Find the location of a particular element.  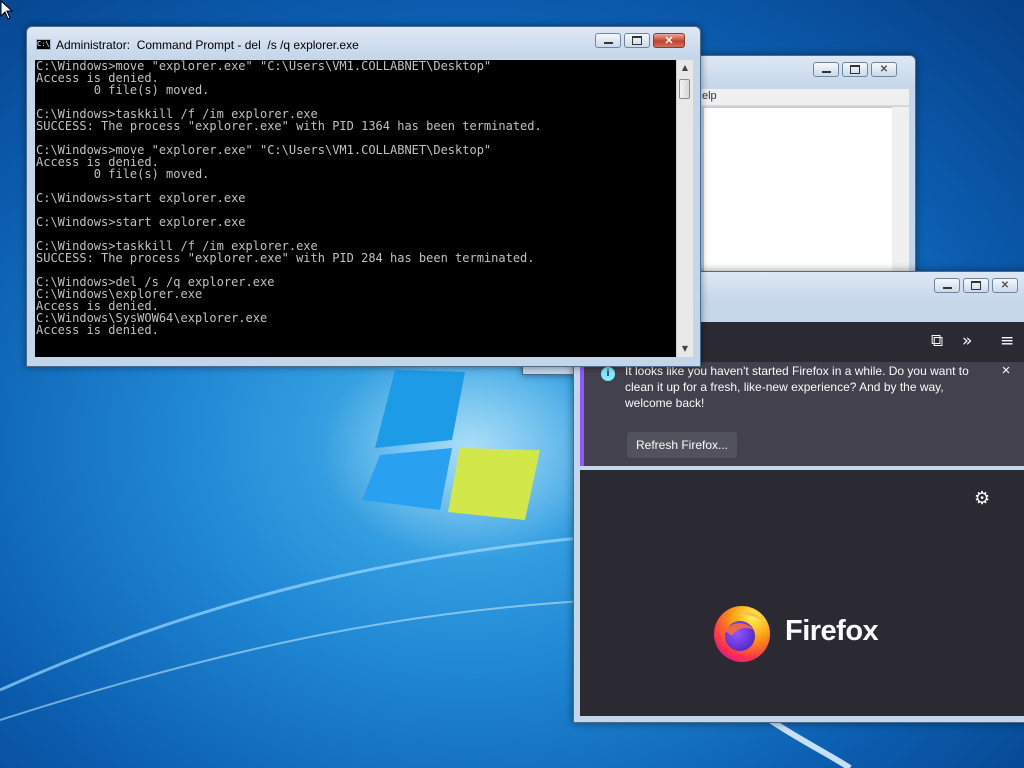

console-line: Access is denied. is located at coordinates (97, 330).